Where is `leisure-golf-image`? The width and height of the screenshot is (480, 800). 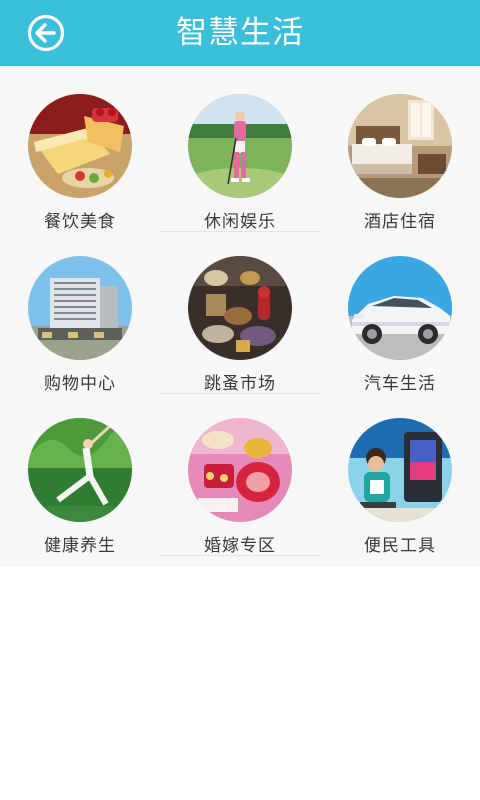
leisure-golf-image is located at coordinates (240, 146).